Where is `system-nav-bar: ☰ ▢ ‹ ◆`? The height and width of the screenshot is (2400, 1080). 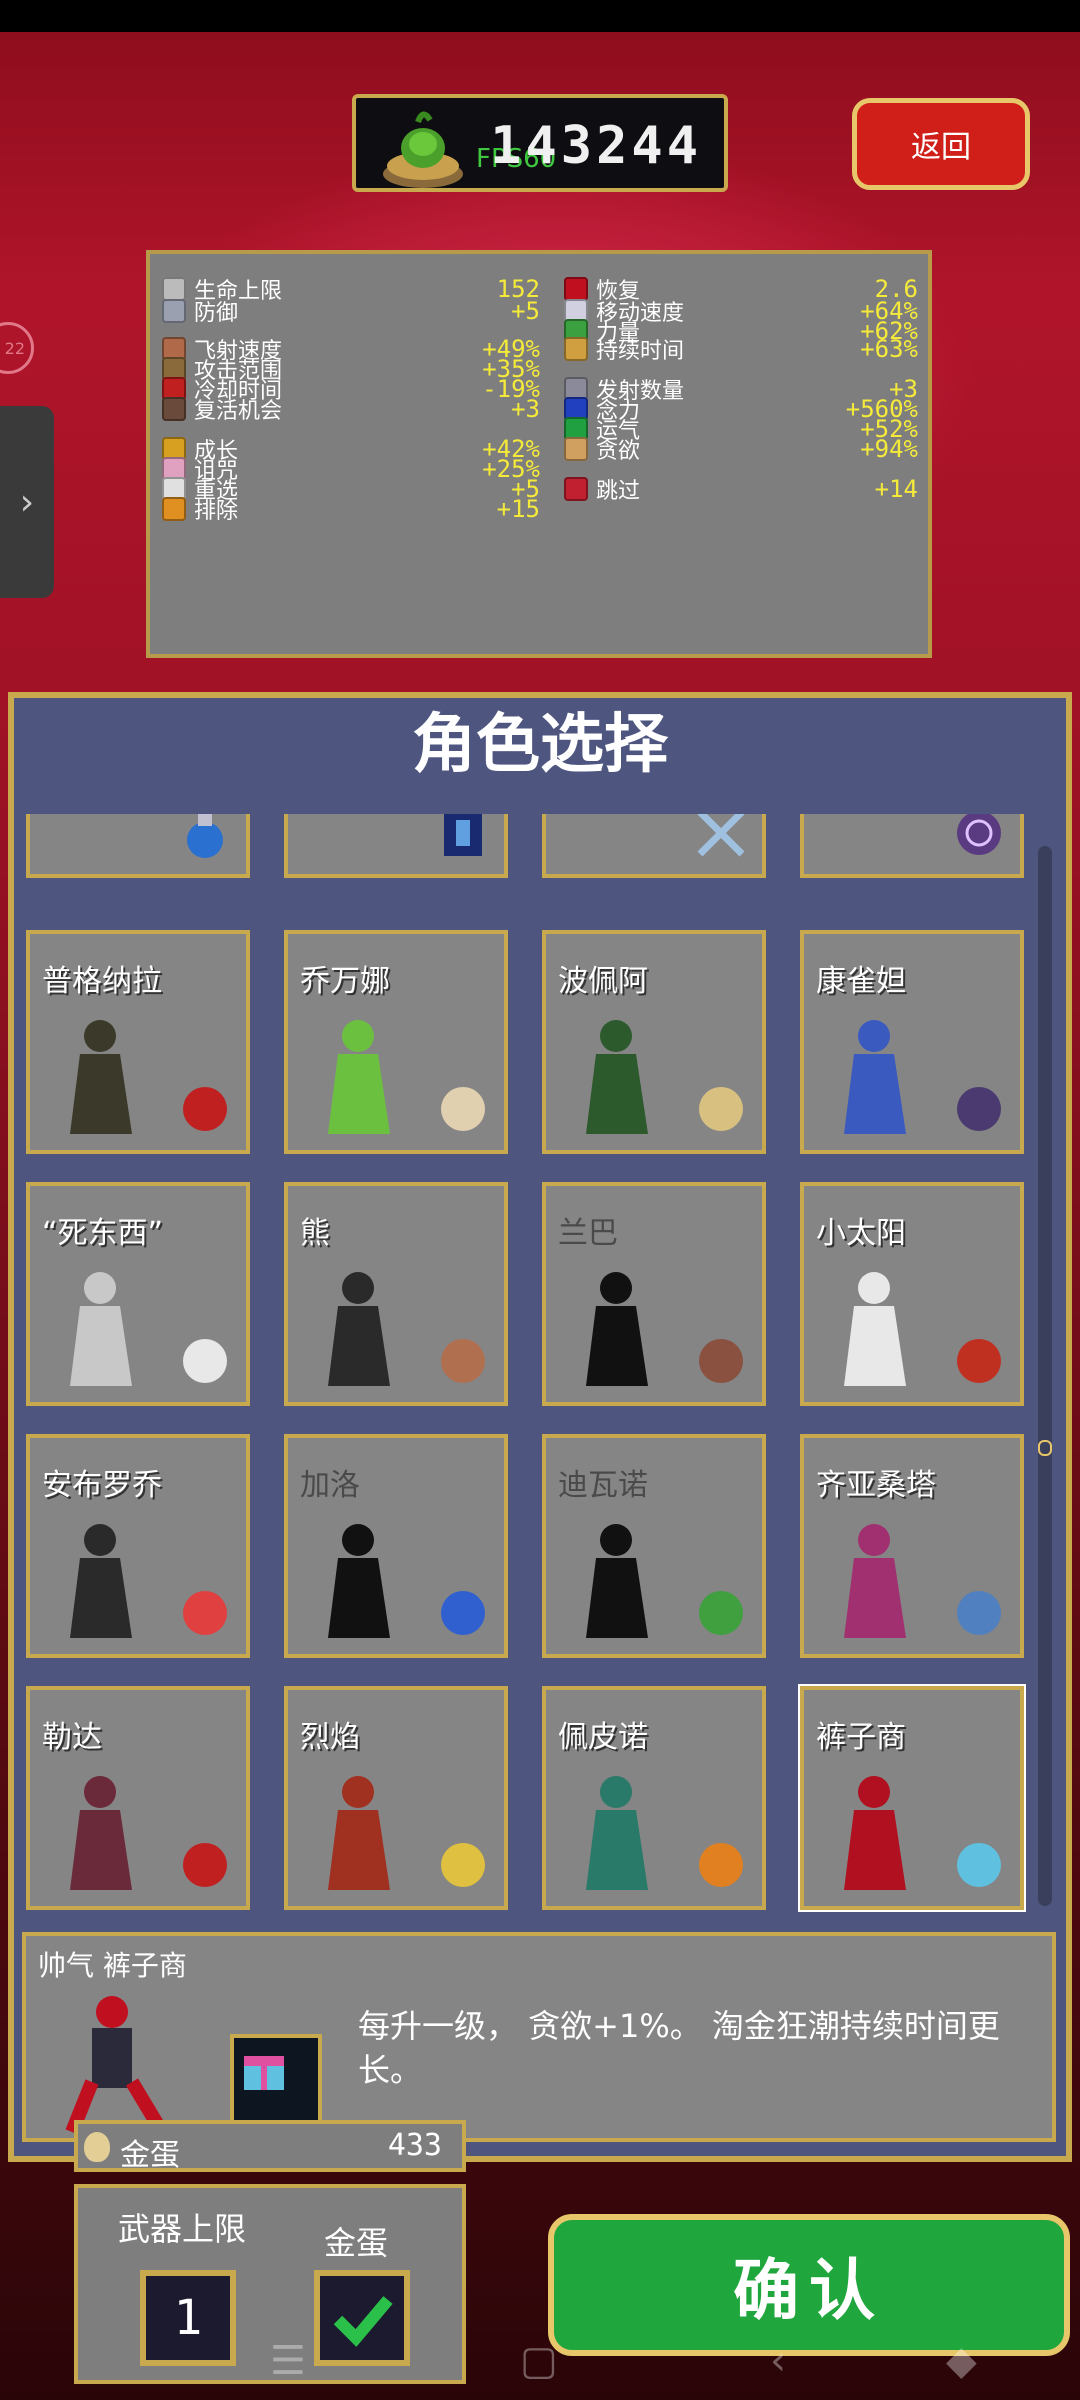 system-nav-bar: ☰ ▢ ‹ ◆ is located at coordinates (540, 2360).